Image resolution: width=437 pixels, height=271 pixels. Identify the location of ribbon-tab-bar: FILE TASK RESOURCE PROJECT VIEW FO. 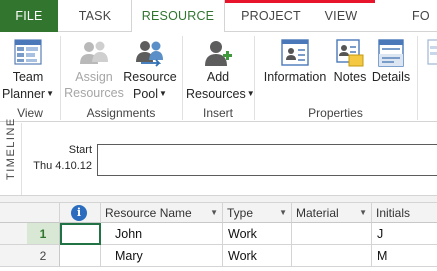
(218, 16).